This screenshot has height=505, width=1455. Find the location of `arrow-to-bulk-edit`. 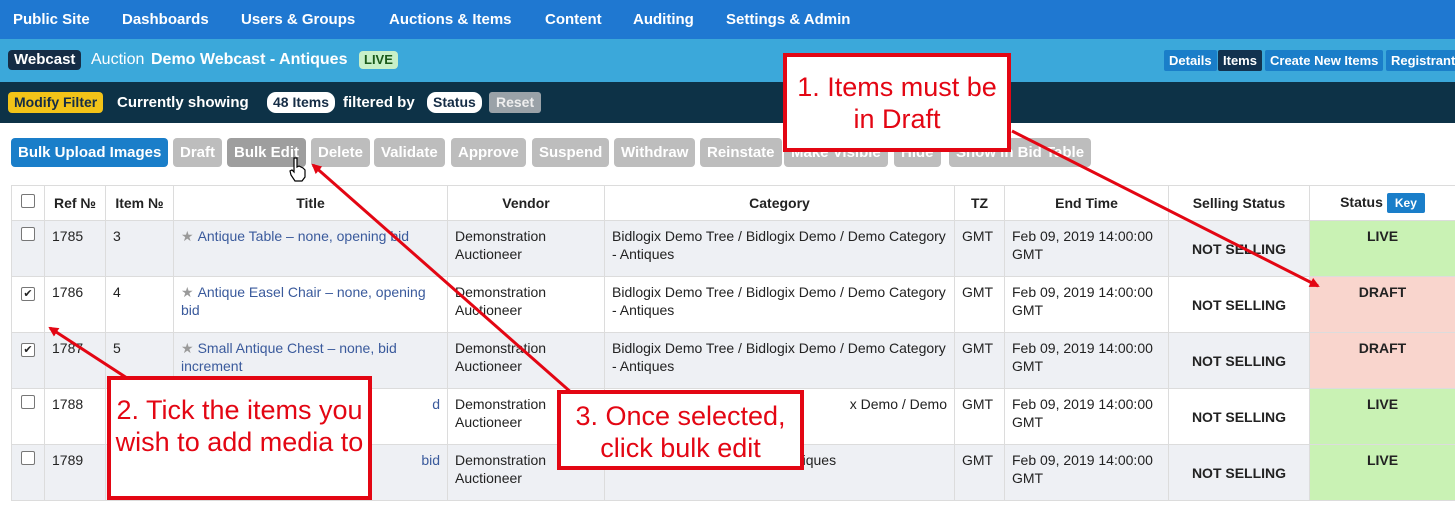

arrow-to-bulk-edit is located at coordinates (442, 279).